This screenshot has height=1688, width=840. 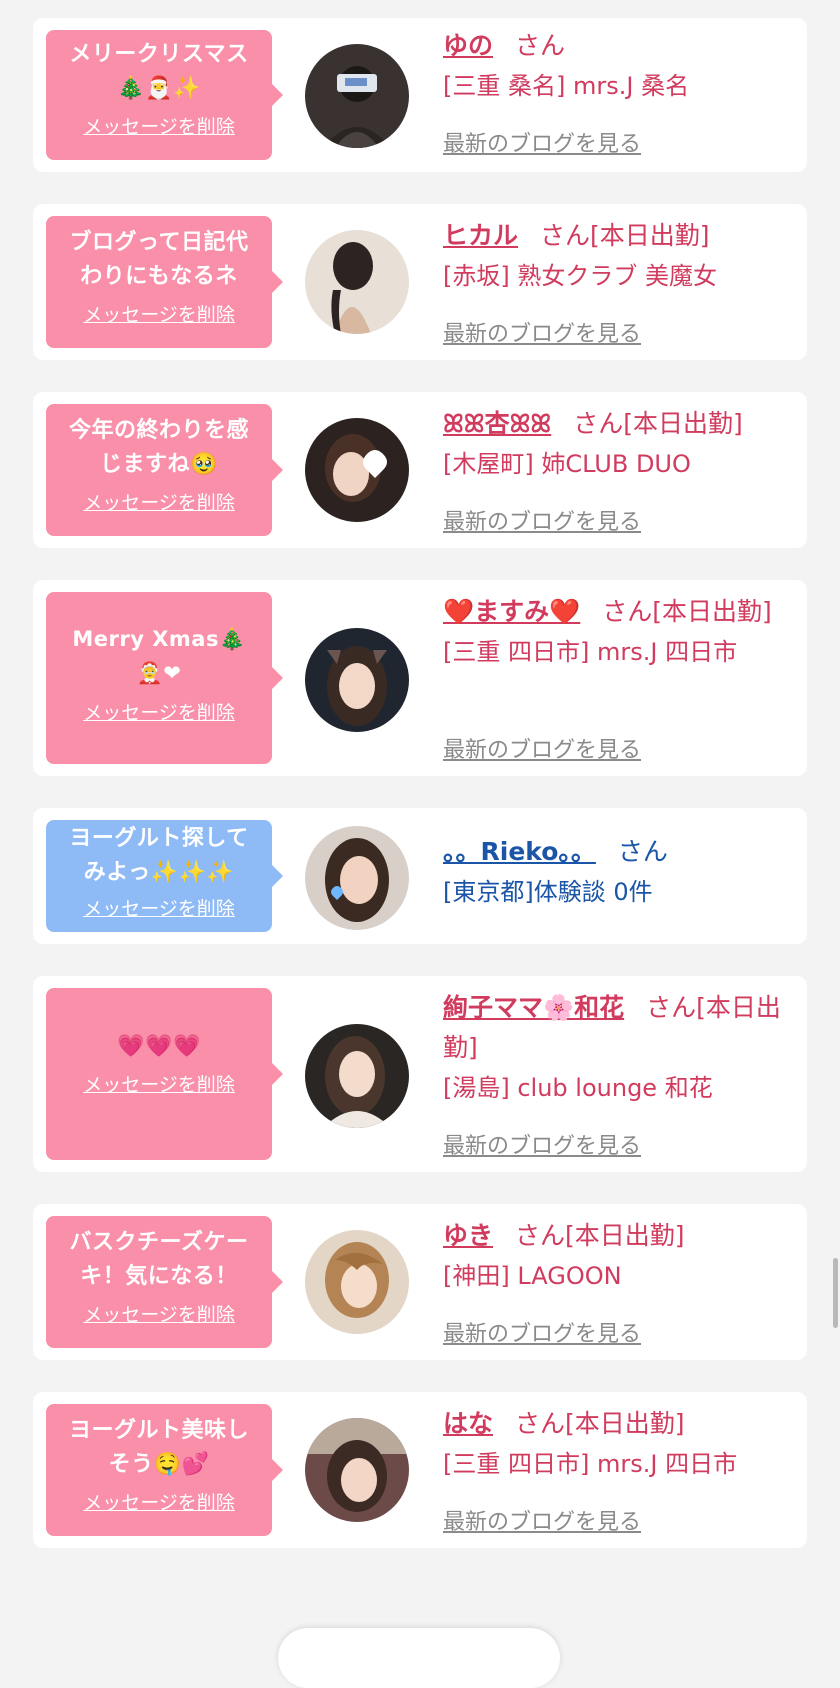 What do you see at coordinates (519, 851) in the screenshot?
I see `sender-name-link: 。。Rieko。。` at bounding box center [519, 851].